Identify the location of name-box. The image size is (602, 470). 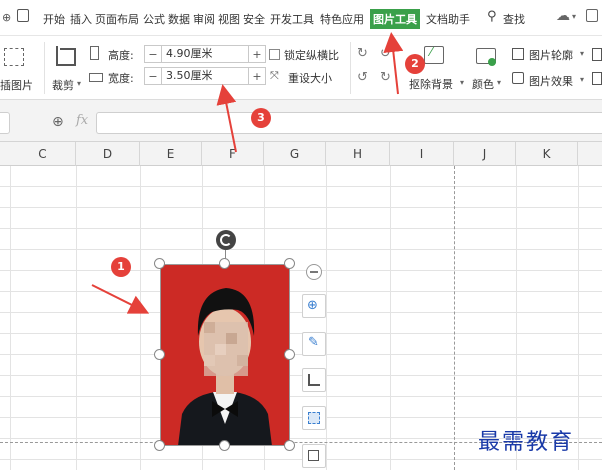
(5, 123).